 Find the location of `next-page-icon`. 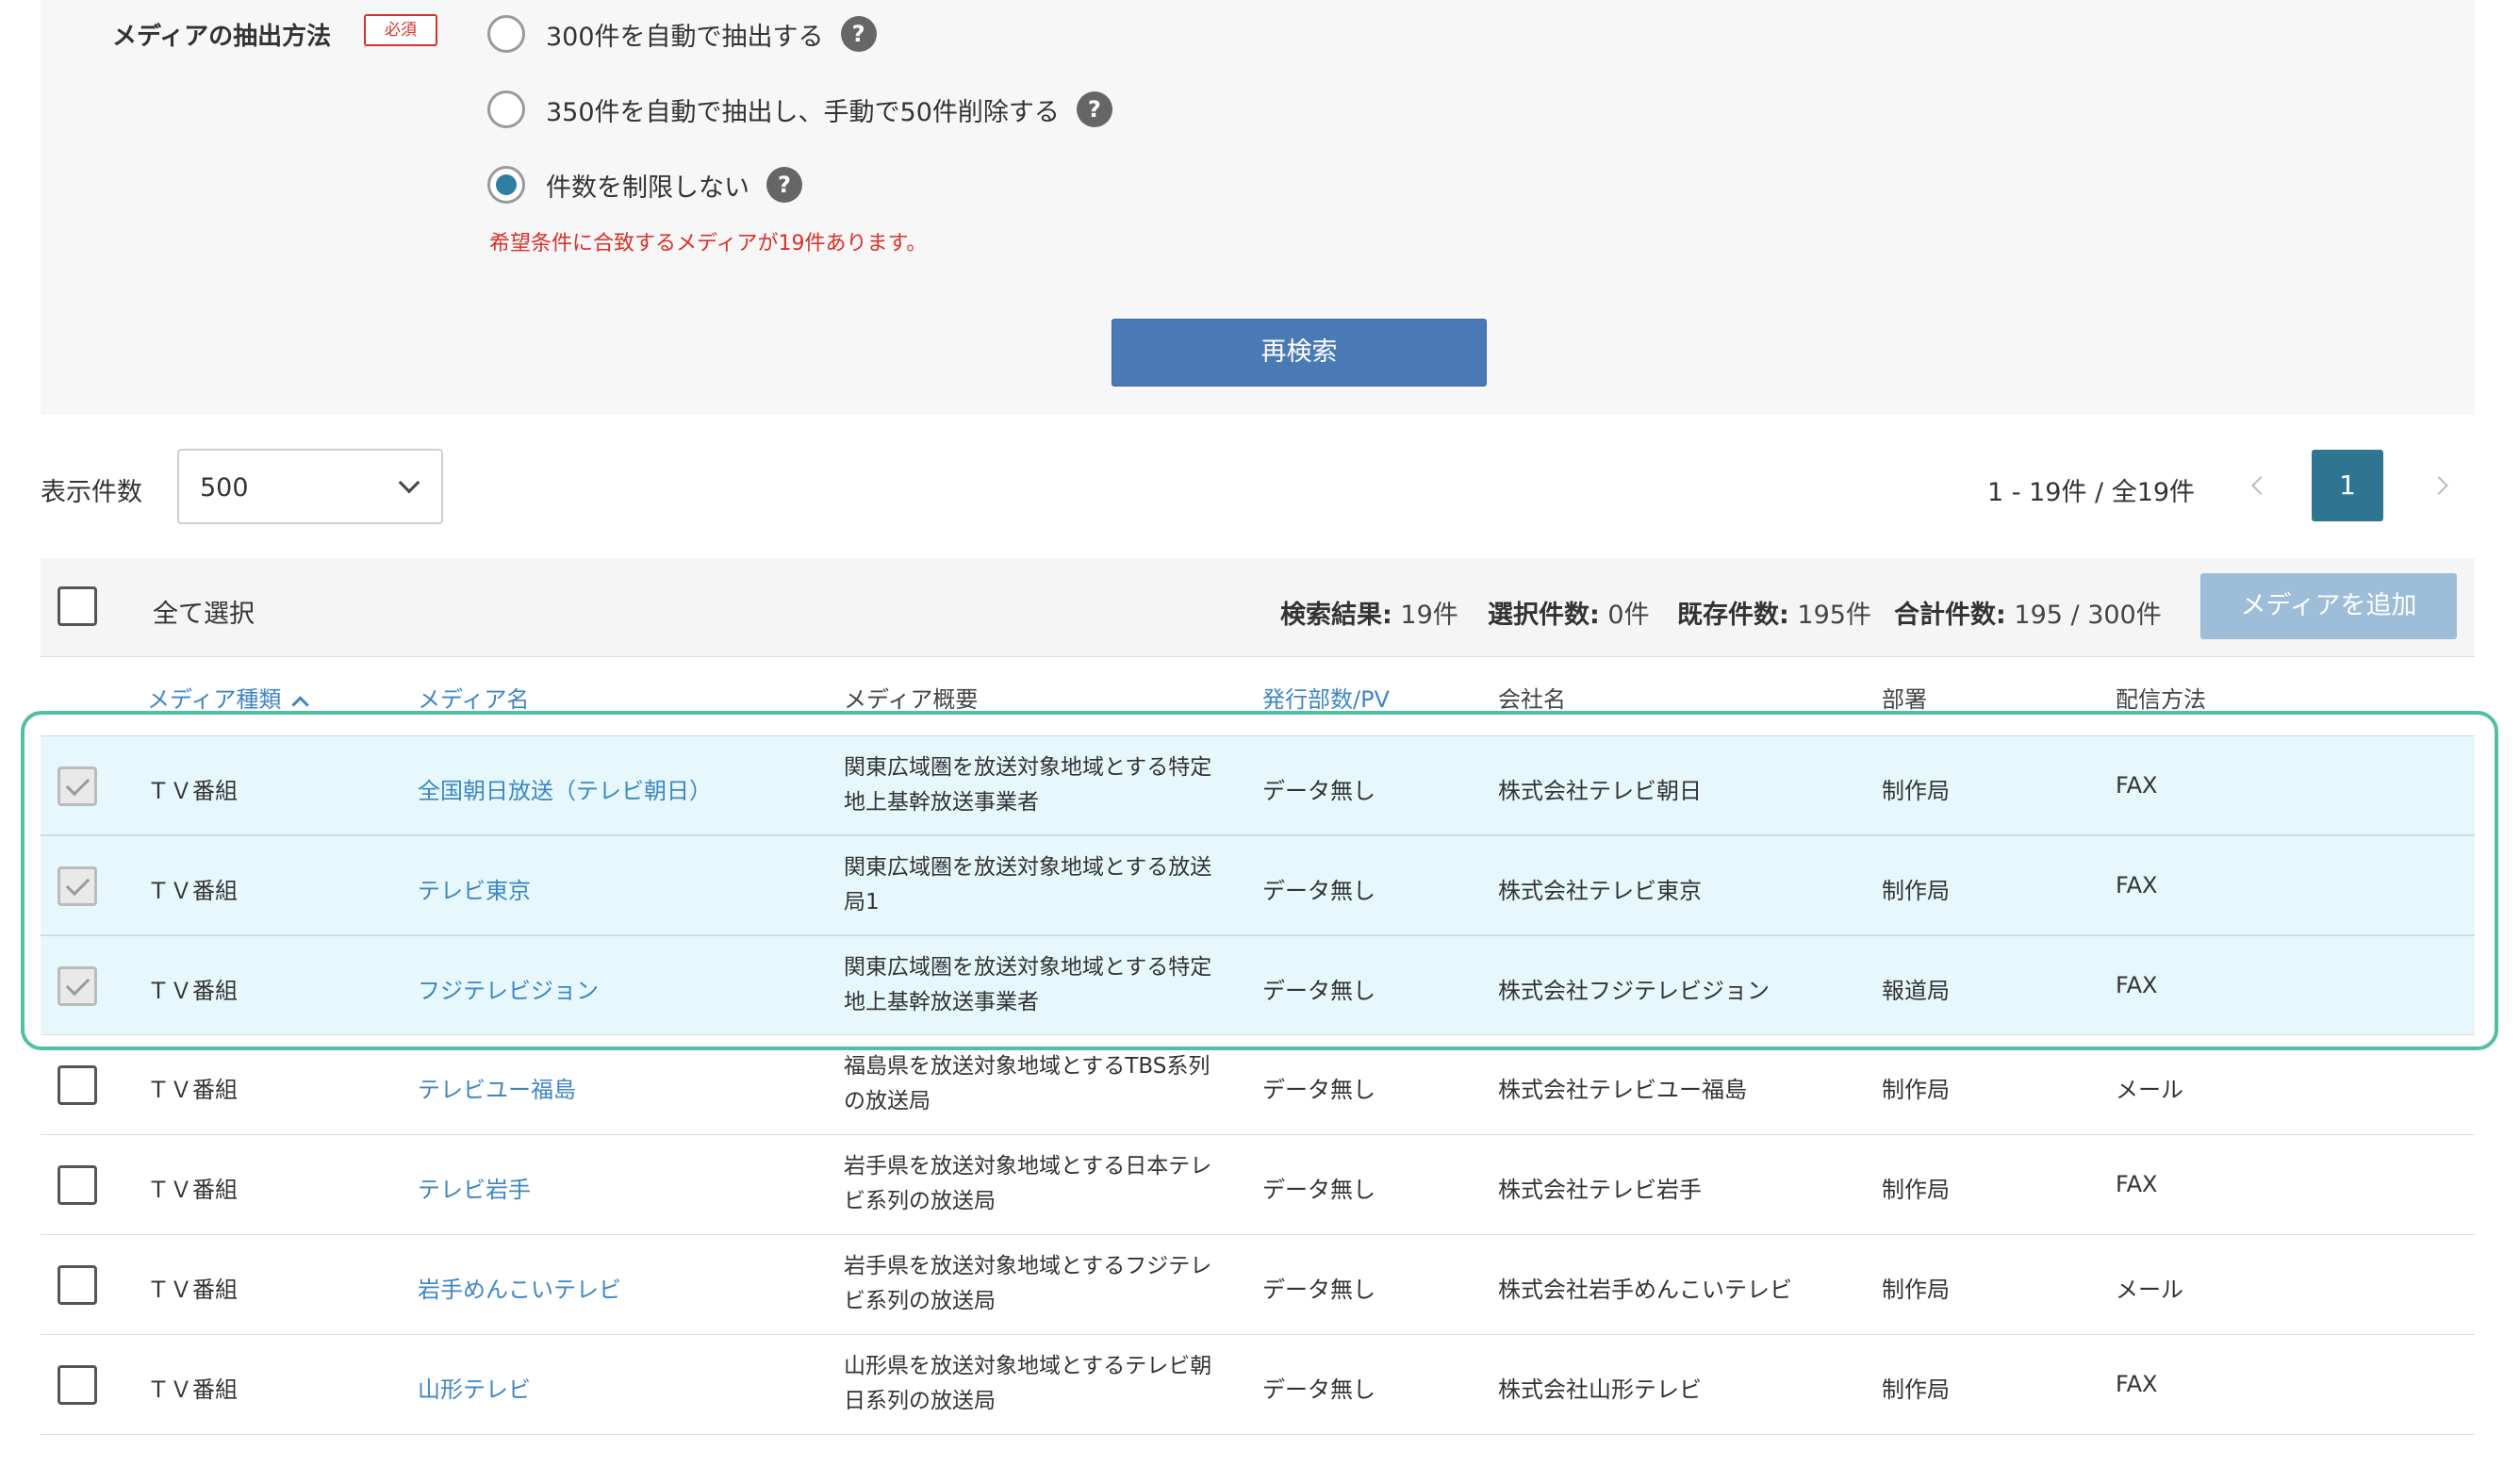

next-page-icon is located at coordinates (2439, 485).